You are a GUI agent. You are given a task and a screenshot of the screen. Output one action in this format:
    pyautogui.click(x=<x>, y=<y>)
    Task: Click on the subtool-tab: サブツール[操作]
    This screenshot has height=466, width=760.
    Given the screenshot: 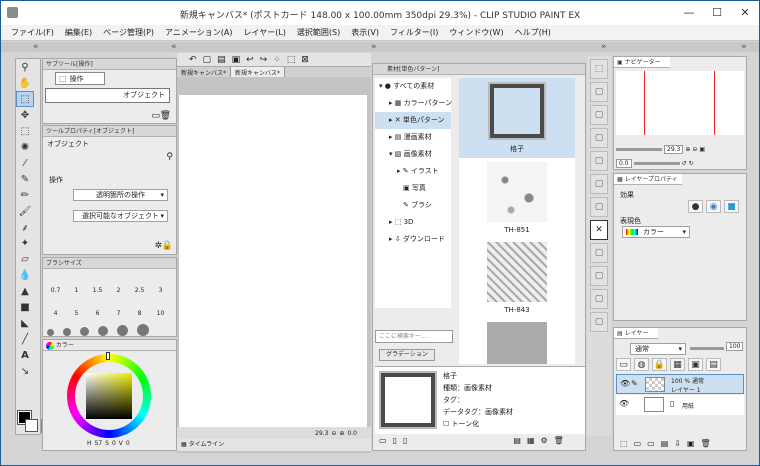 What is the action you would take?
    pyautogui.click(x=109, y=64)
    